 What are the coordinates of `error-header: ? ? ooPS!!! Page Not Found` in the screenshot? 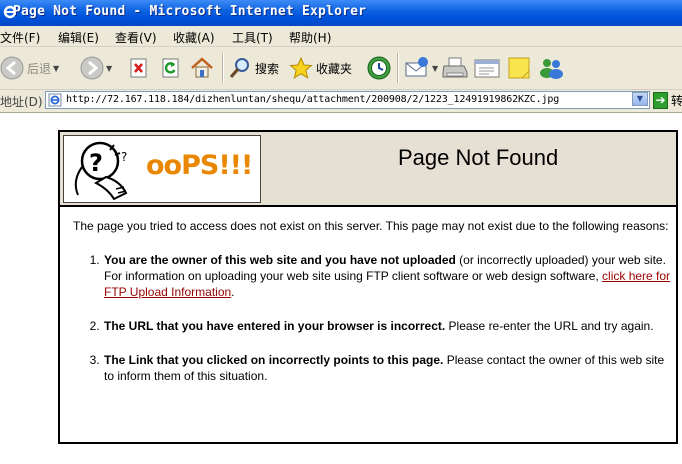 It's located at (368, 169).